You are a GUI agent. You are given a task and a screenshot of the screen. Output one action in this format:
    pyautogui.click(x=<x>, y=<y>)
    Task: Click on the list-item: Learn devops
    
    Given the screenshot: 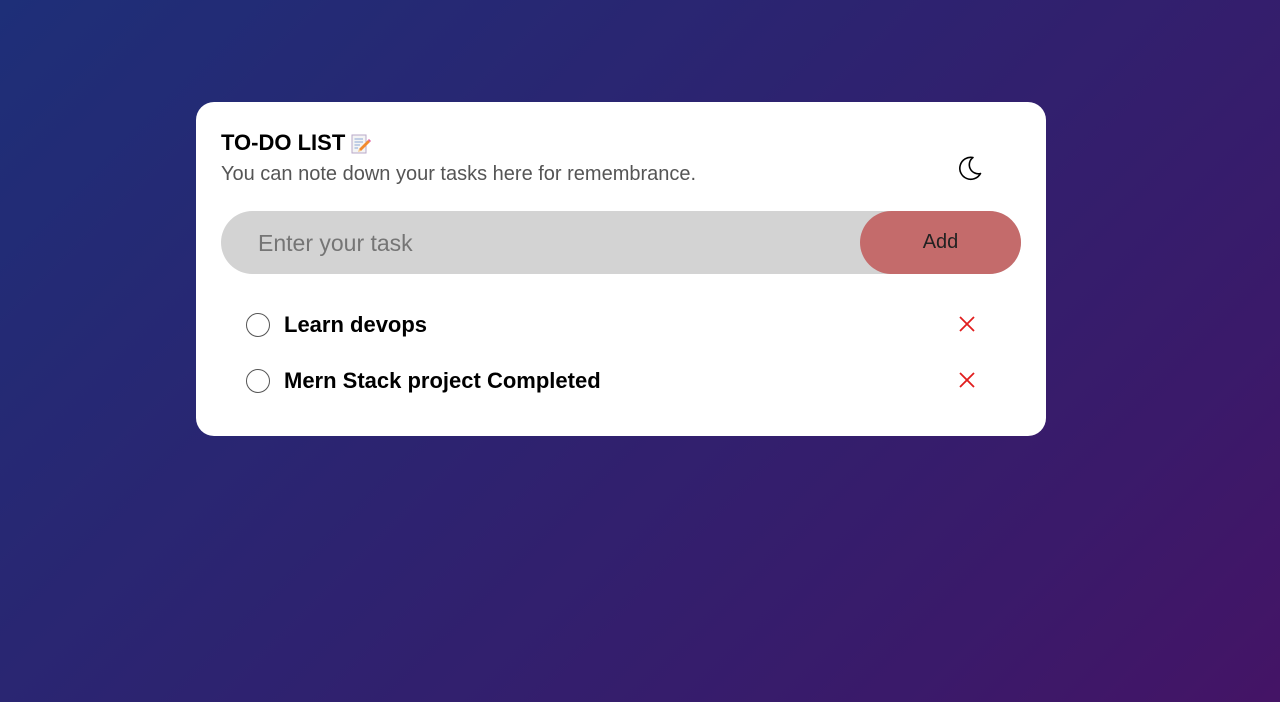 What is the action you would take?
    pyautogui.click(x=618, y=328)
    